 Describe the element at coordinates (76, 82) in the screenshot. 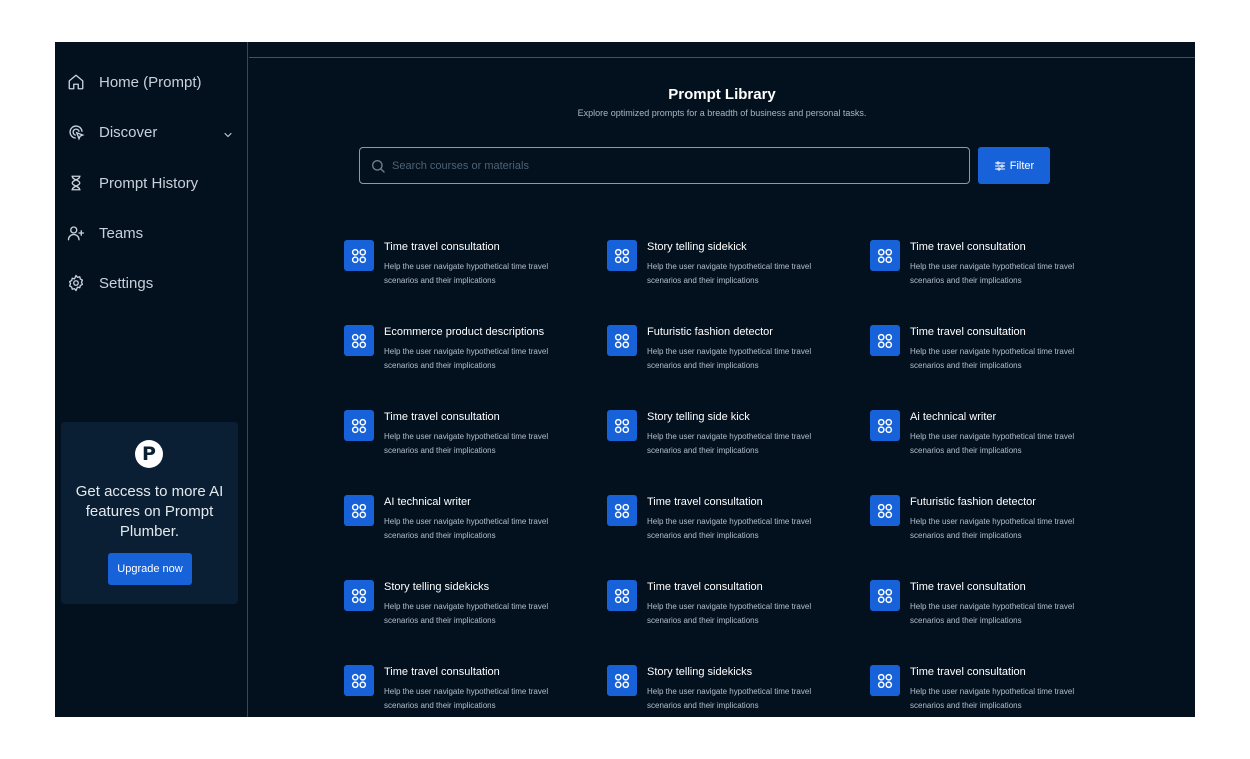

I see `home-icon` at that location.